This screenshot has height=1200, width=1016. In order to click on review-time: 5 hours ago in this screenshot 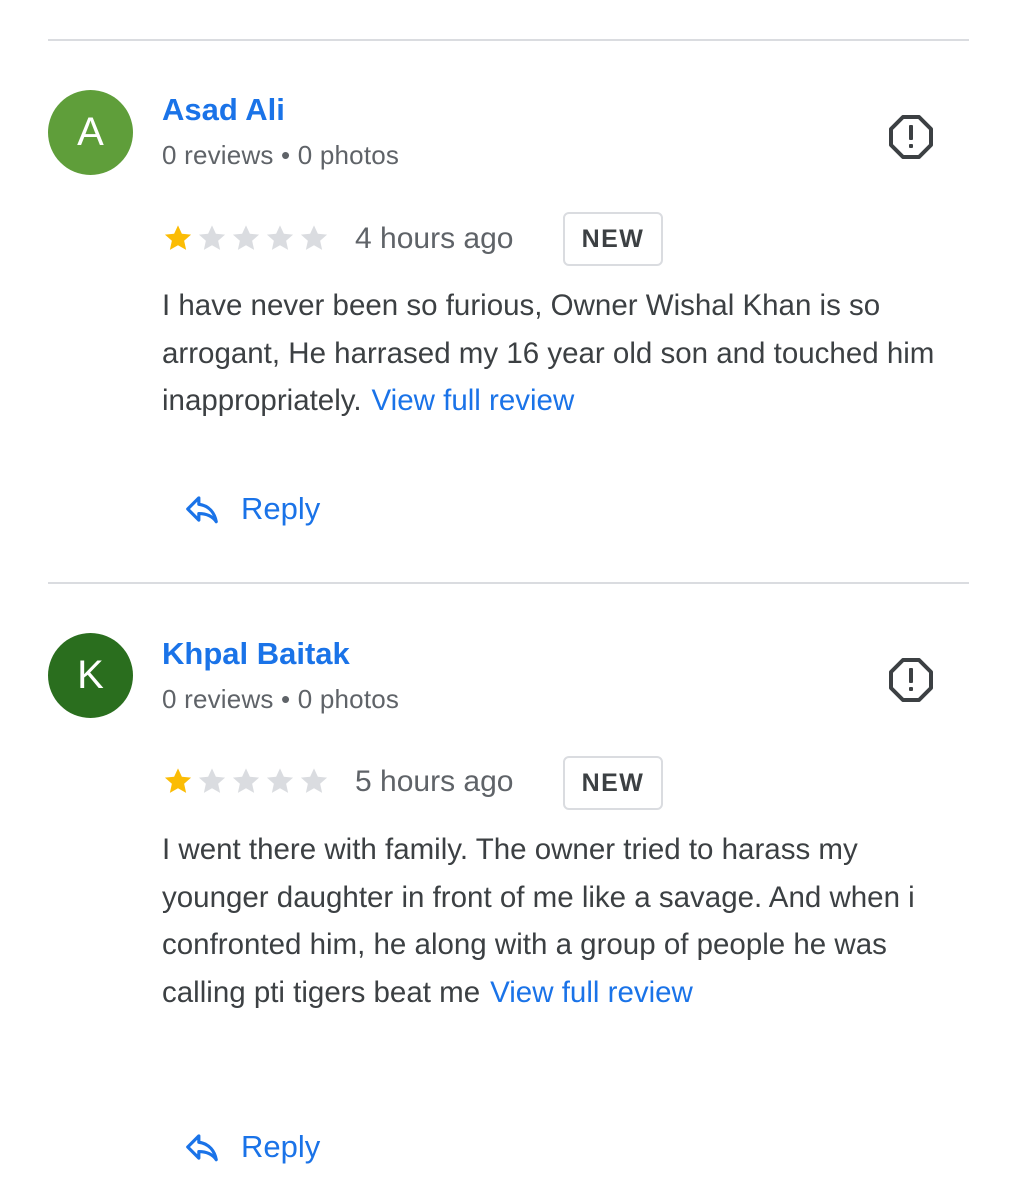, I will do `click(434, 781)`.